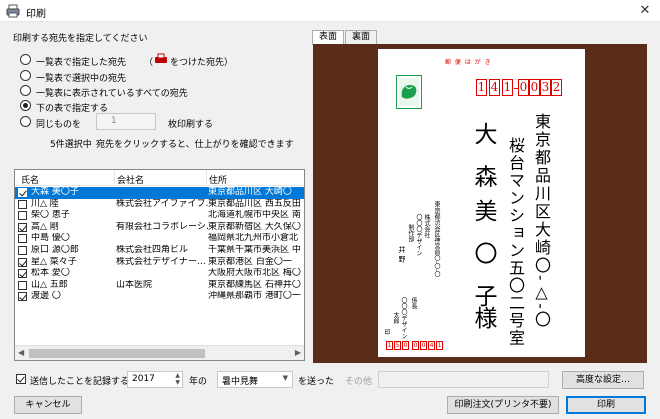  I want to click on table-row: 原口 源〇郎 株式会社四角ビル 千葉県千葉市美浜区 中, so click(159, 251).